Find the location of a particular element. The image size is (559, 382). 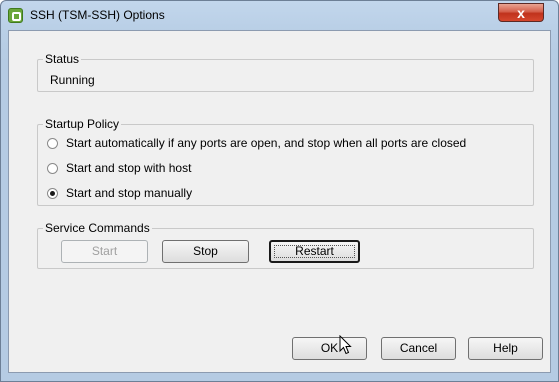

help-button: Help is located at coordinates (505, 348).